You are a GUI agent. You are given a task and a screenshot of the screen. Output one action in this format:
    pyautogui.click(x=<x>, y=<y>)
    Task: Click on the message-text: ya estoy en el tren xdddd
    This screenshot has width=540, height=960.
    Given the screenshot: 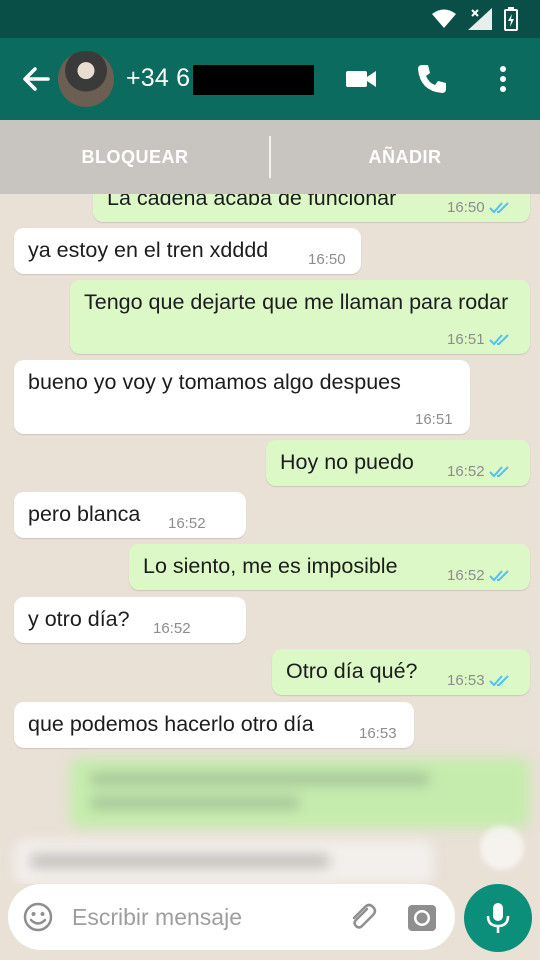 What is the action you would take?
    pyautogui.click(x=148, y=250)
    